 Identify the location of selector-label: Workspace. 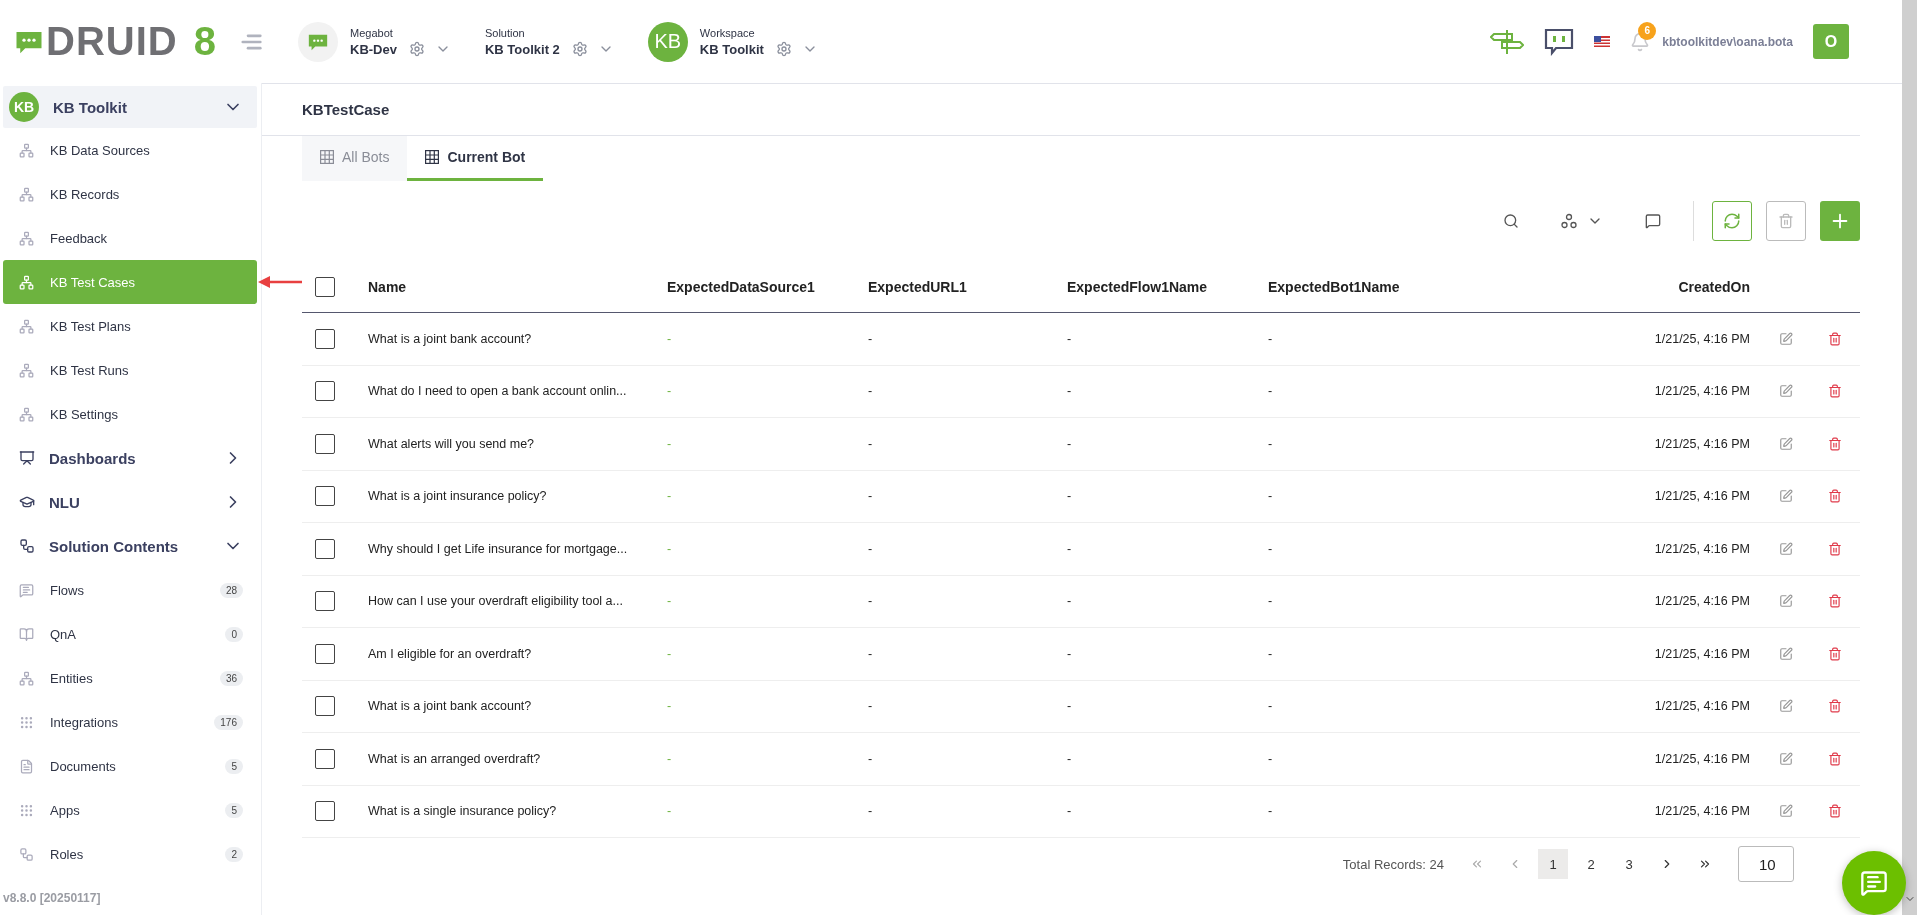
(727, 32).